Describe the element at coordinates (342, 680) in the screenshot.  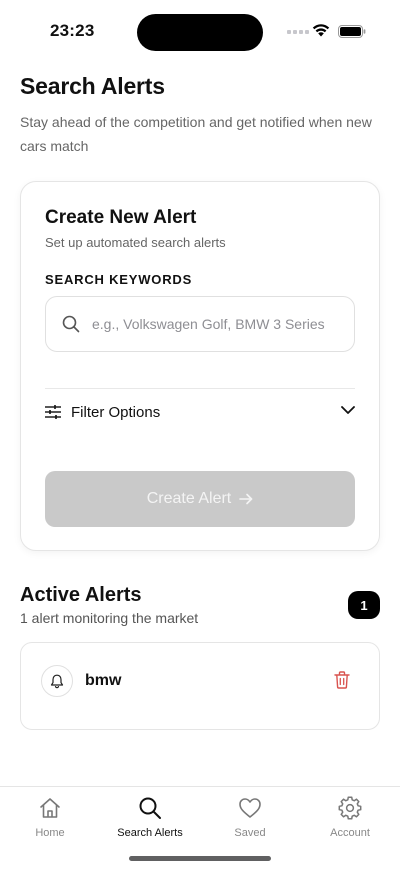
I see `trash-icon` at that location.